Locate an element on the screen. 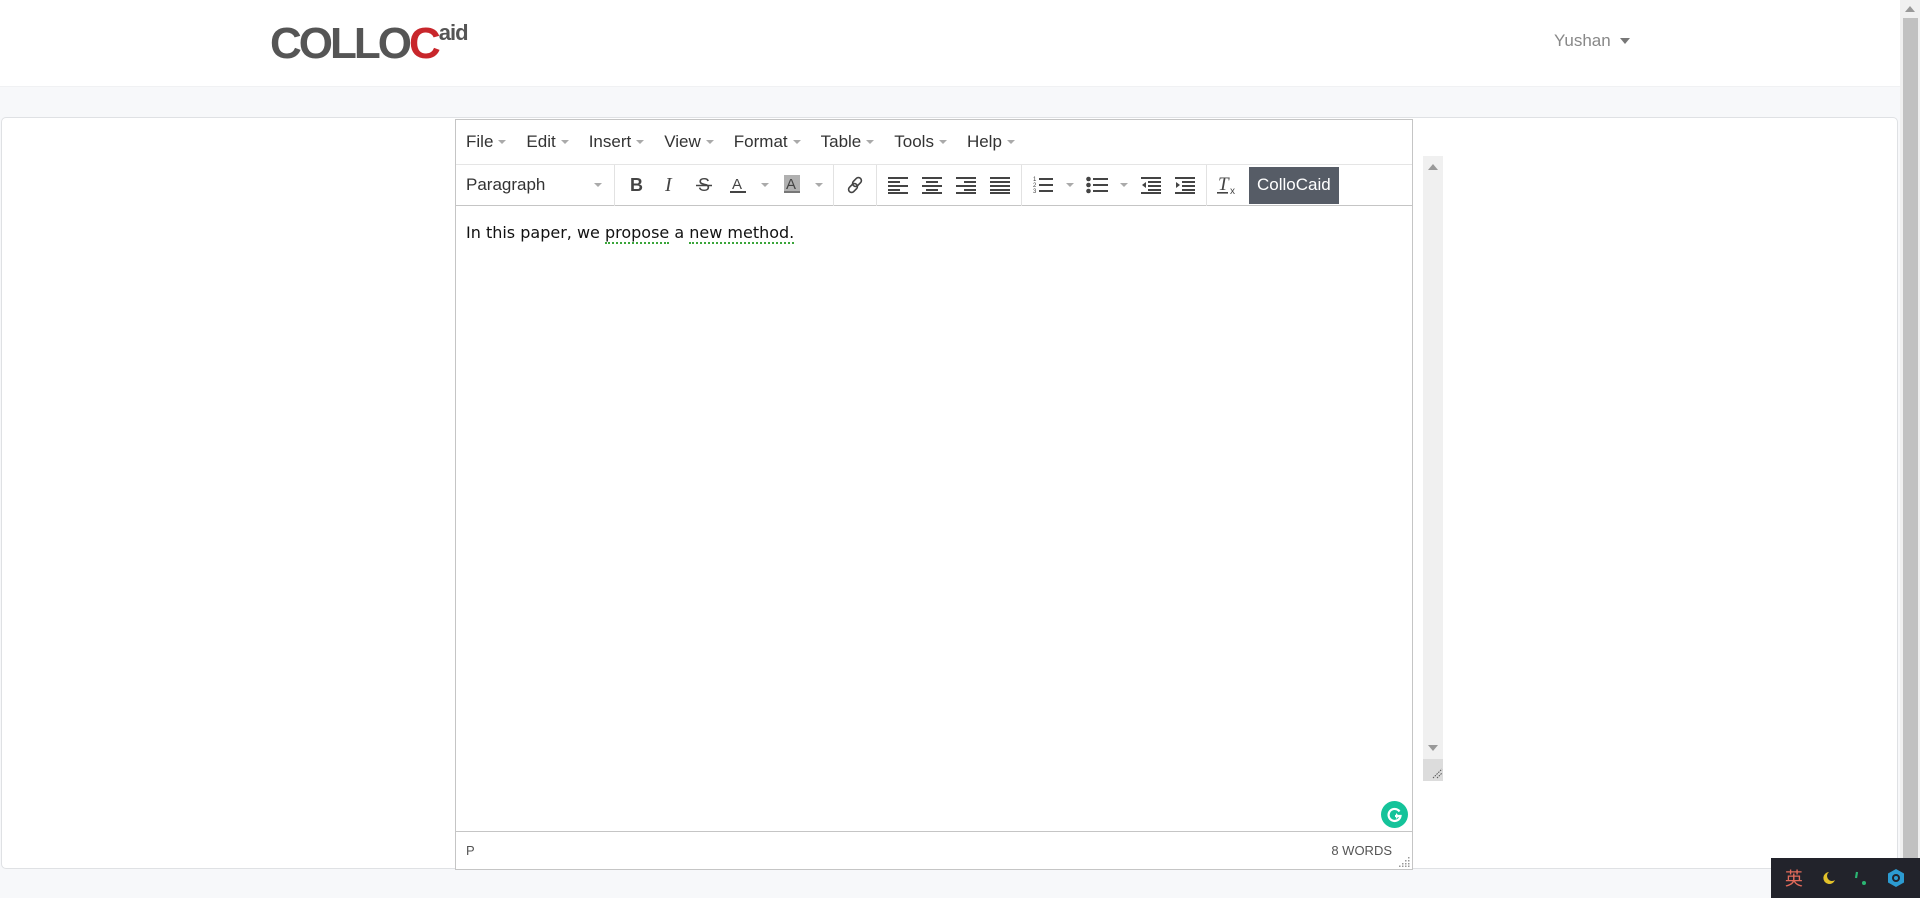 Image resolution: width=1920 pixels, height=898 pixels. menu-tools: Tools is located at coordinates (920, 142).